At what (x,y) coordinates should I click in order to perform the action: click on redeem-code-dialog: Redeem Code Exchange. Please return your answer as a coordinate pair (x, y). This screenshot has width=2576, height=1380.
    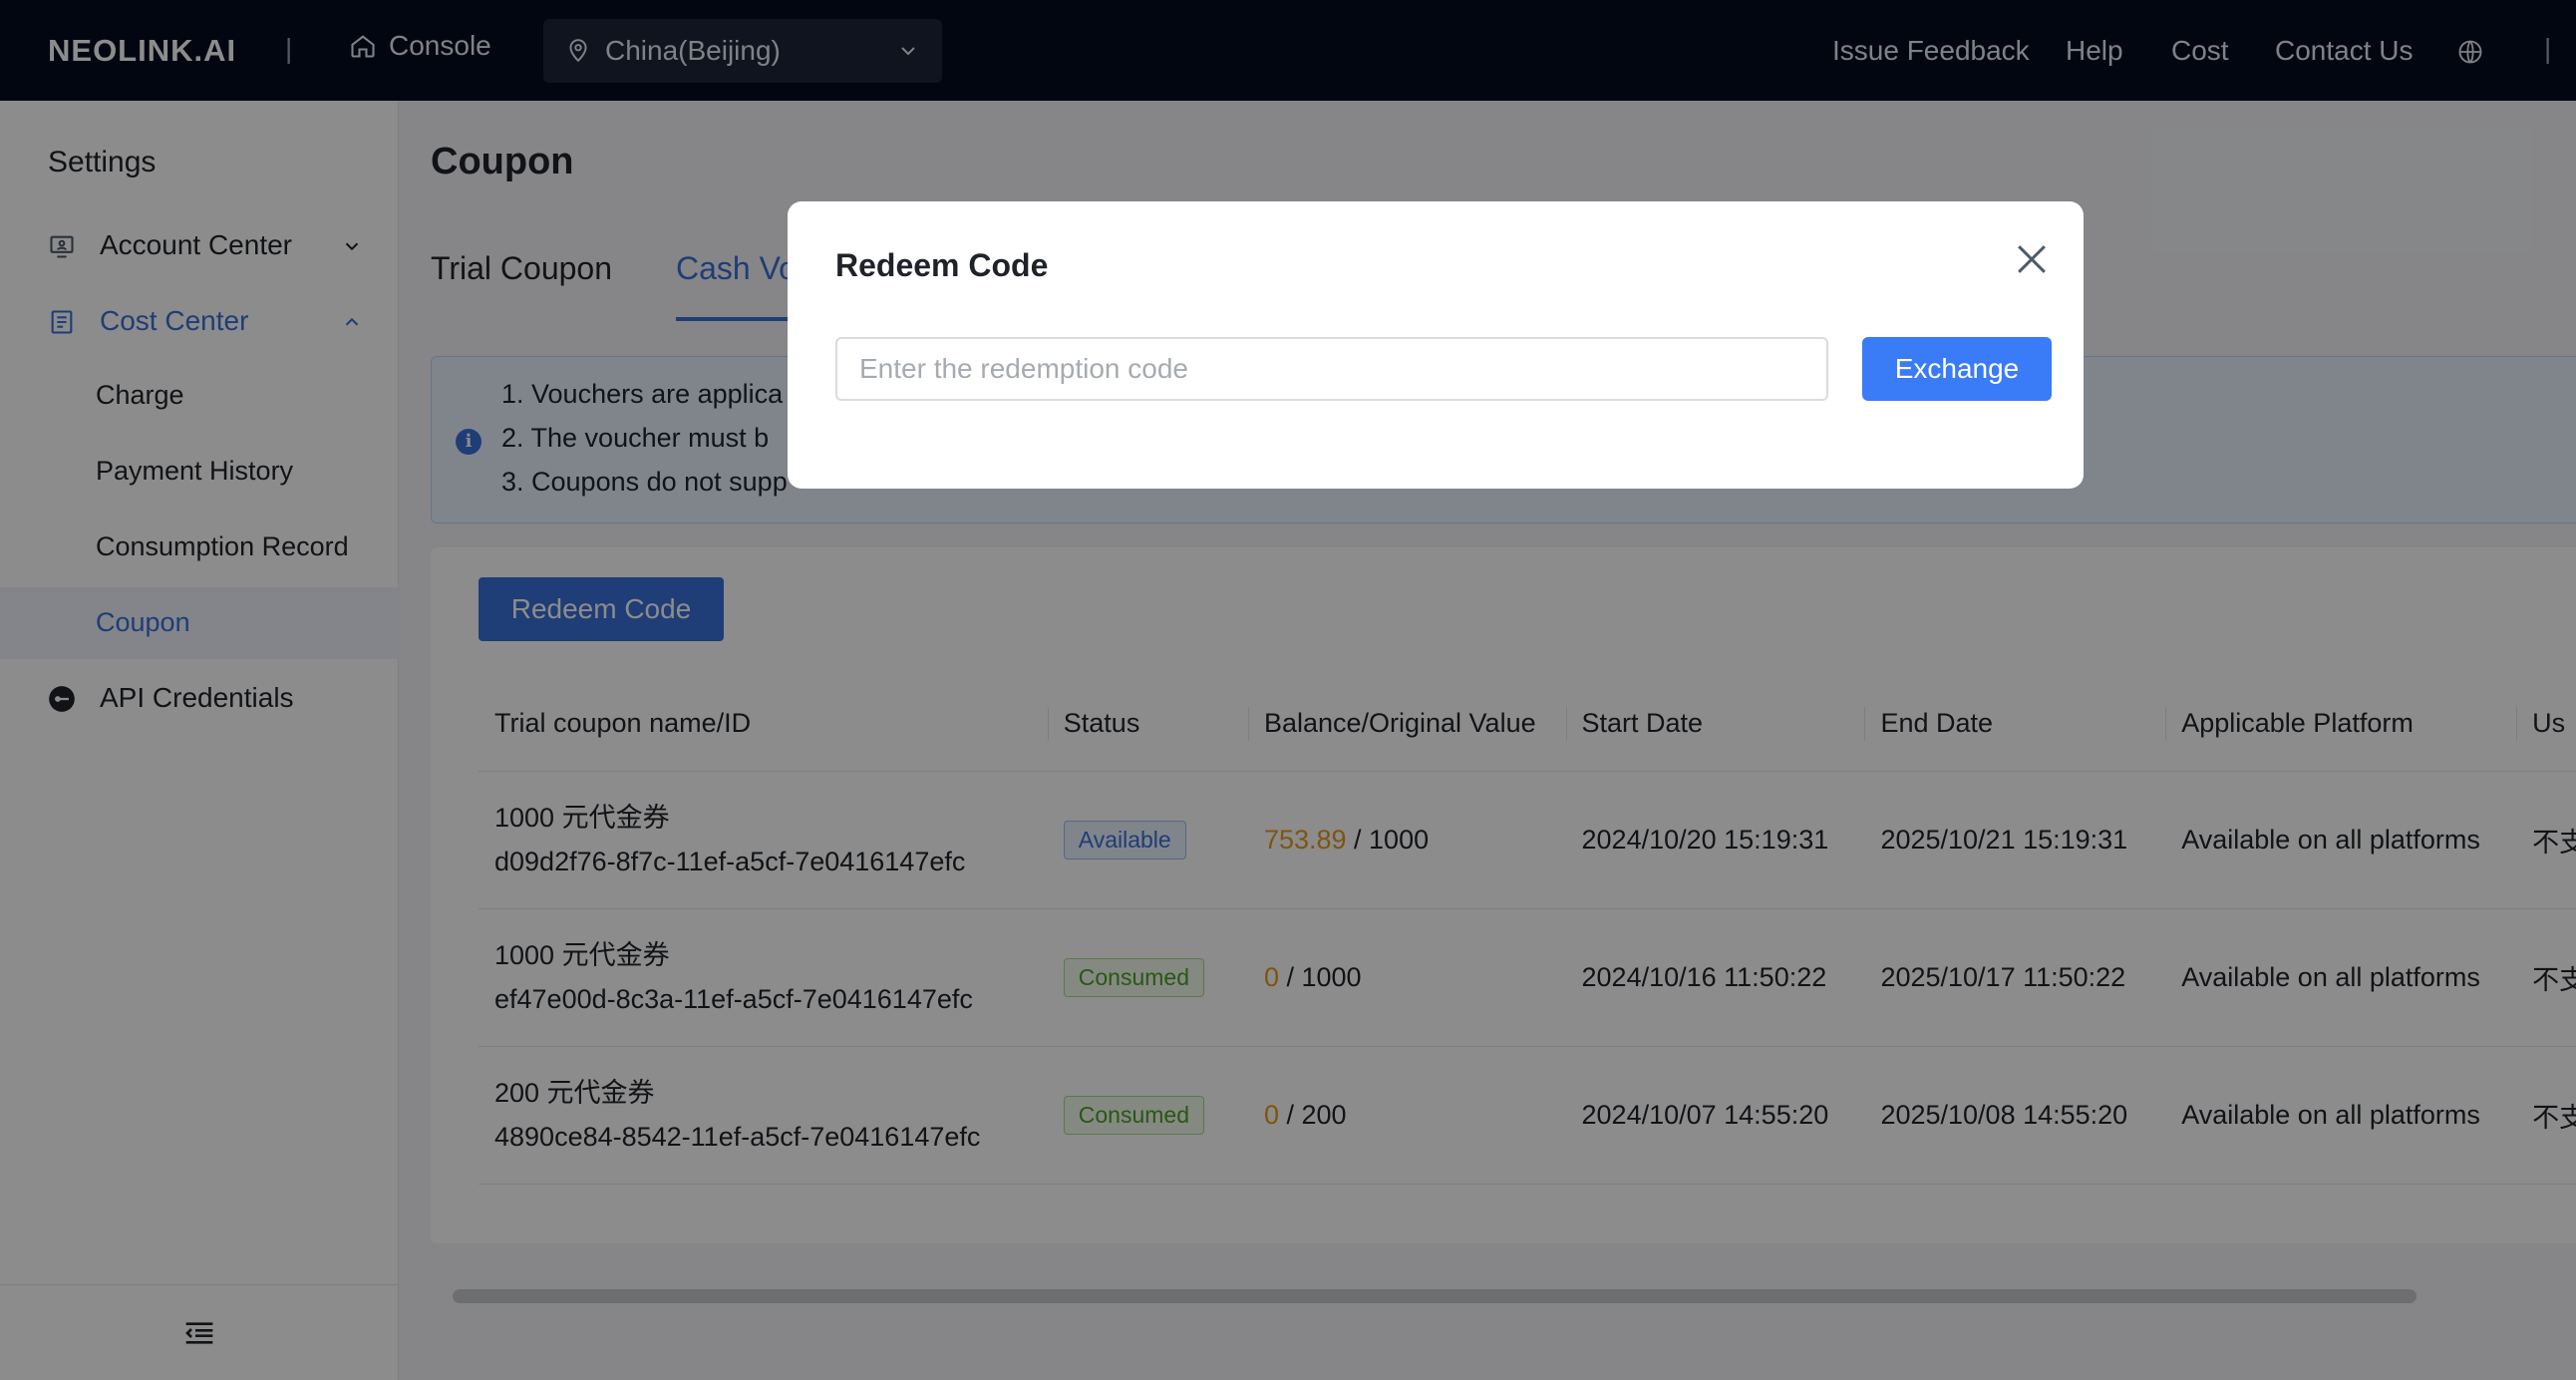
    Looking at the image, I should click on (1436, 345).